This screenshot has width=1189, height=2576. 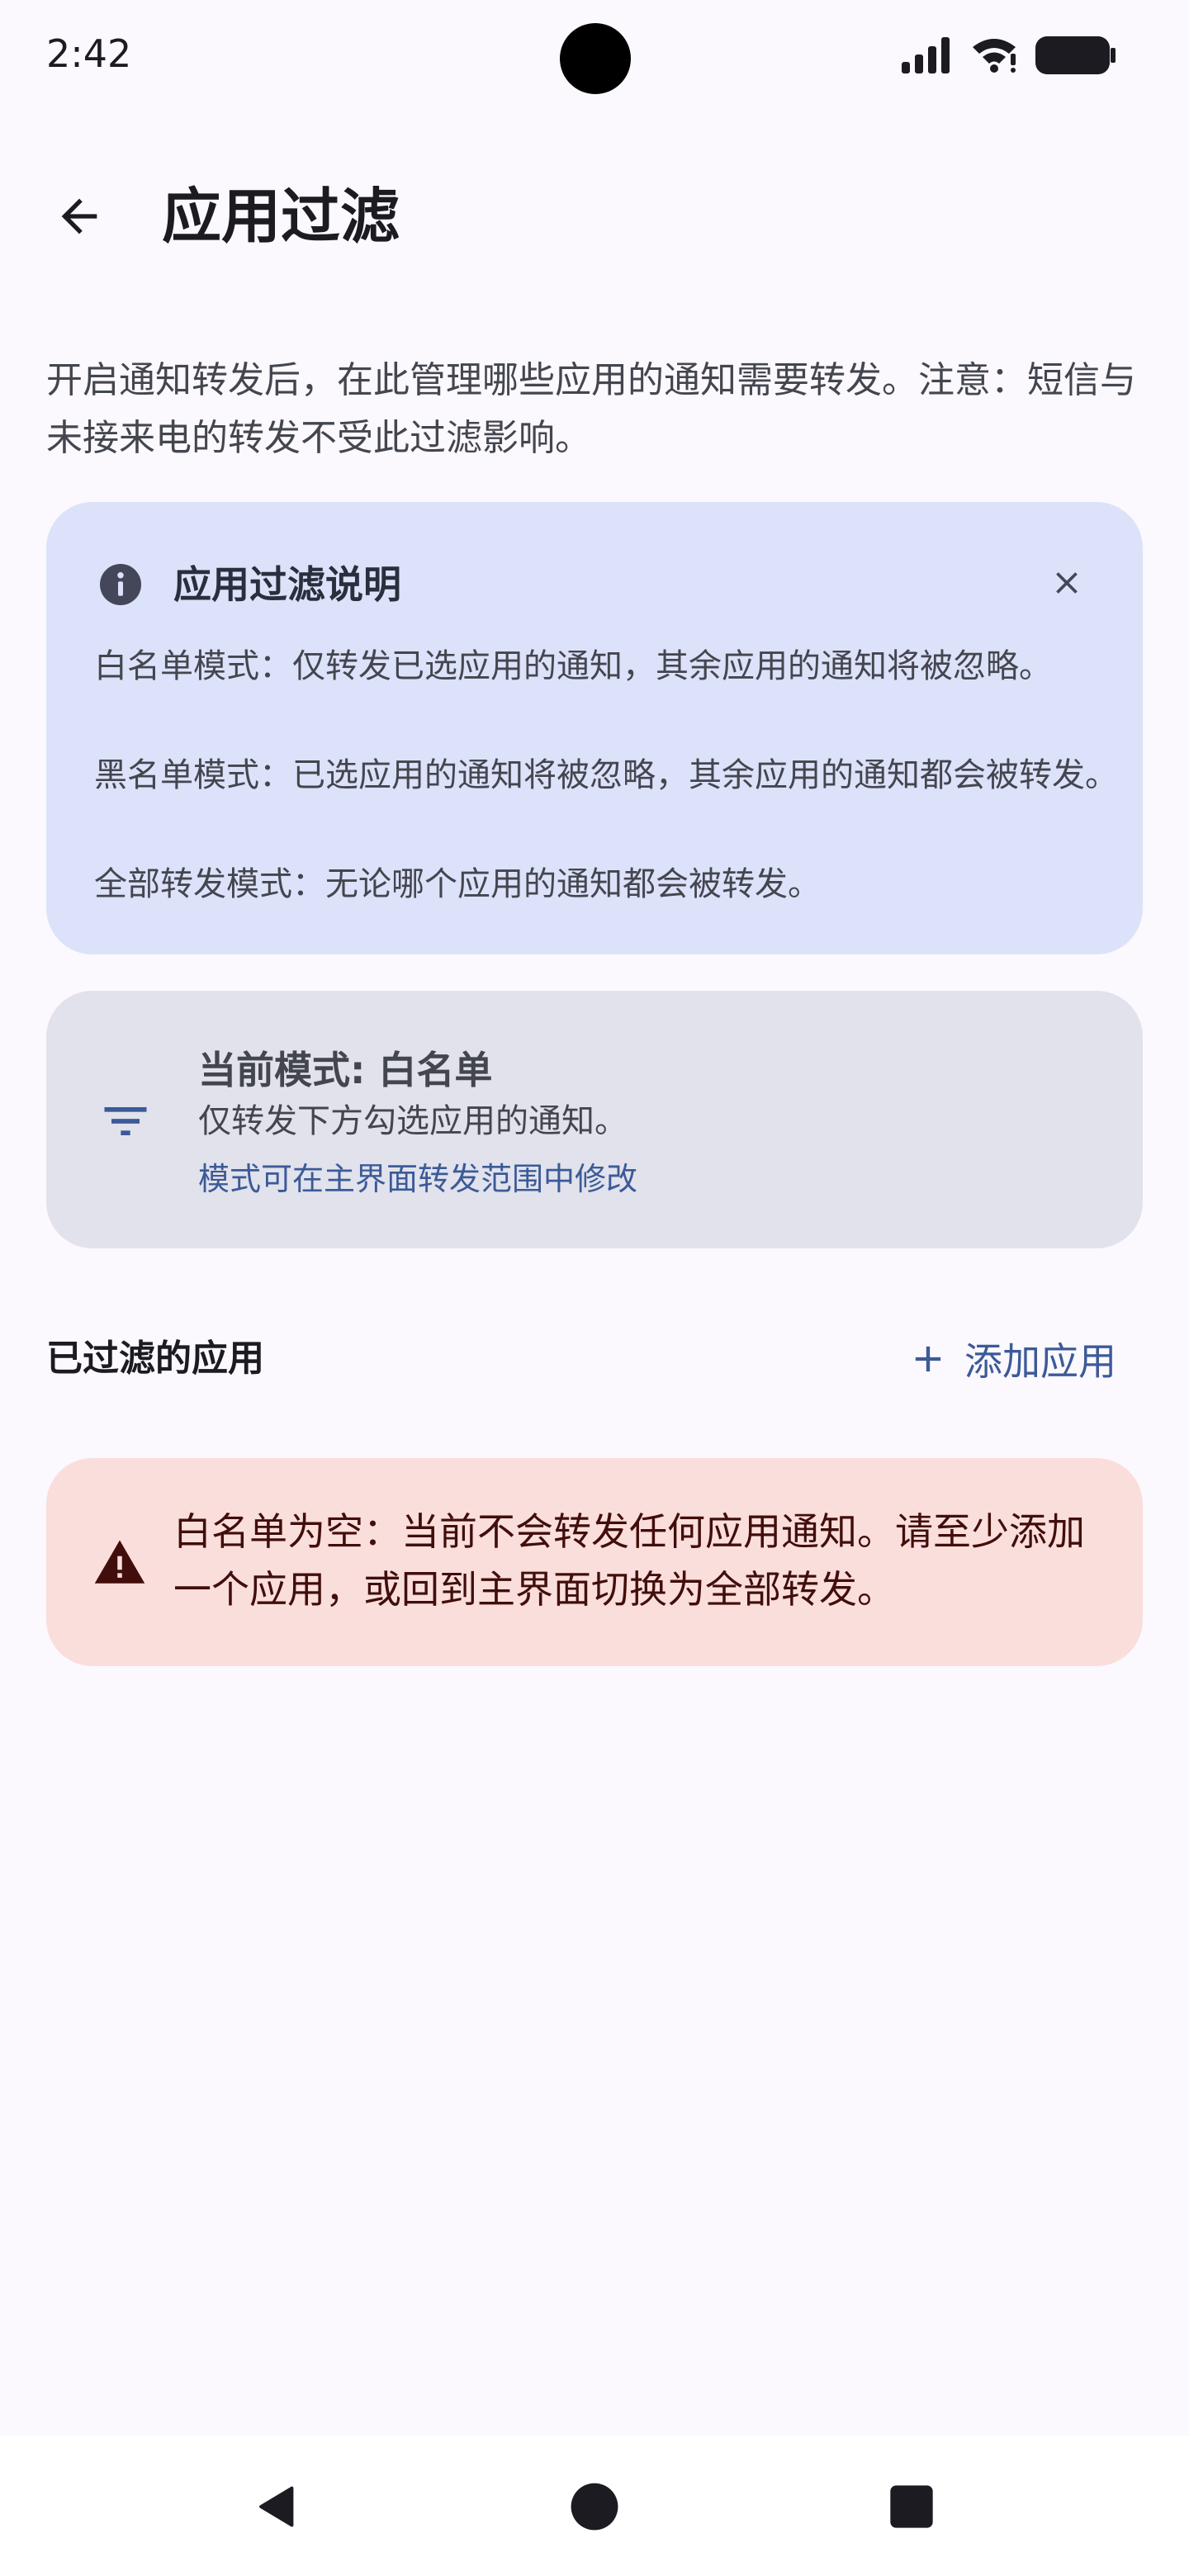 I want to click on wifi-icon, so click(x=994, y=56).